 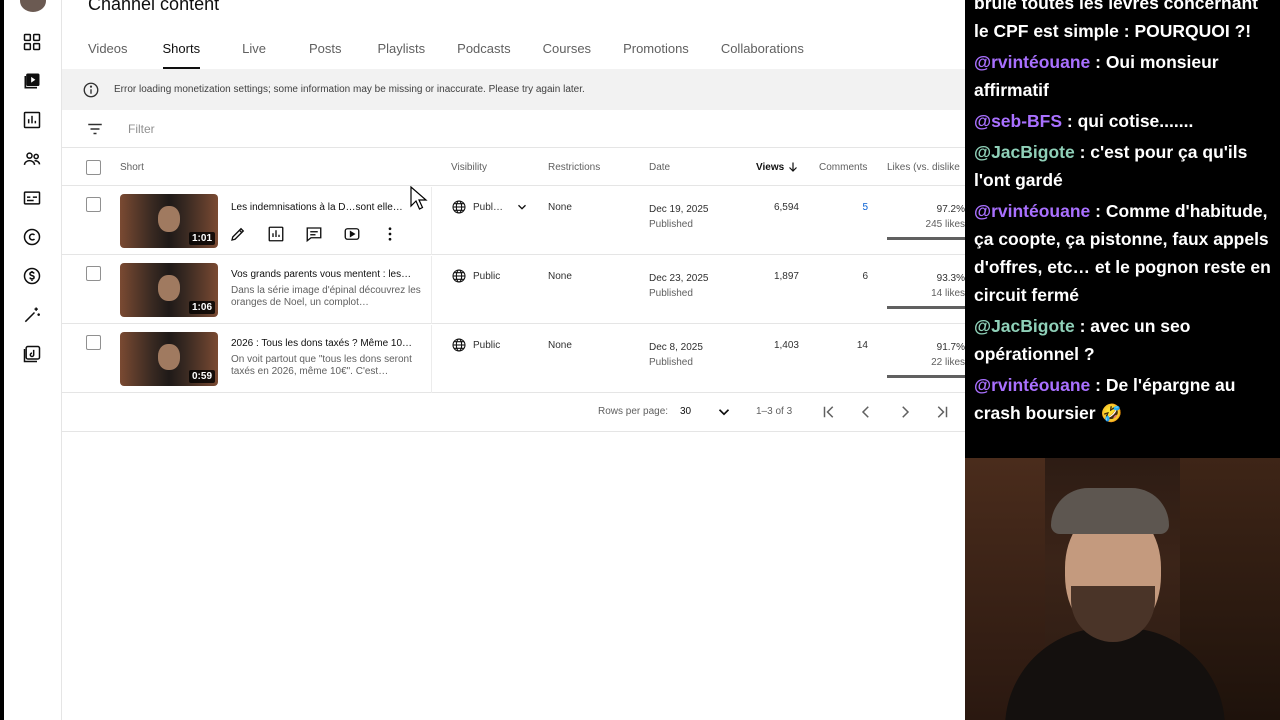 What do you see at coordinates (93, 167) in the screenshot?
I see `select-all-checkbox` at bounding box center [93, 167].